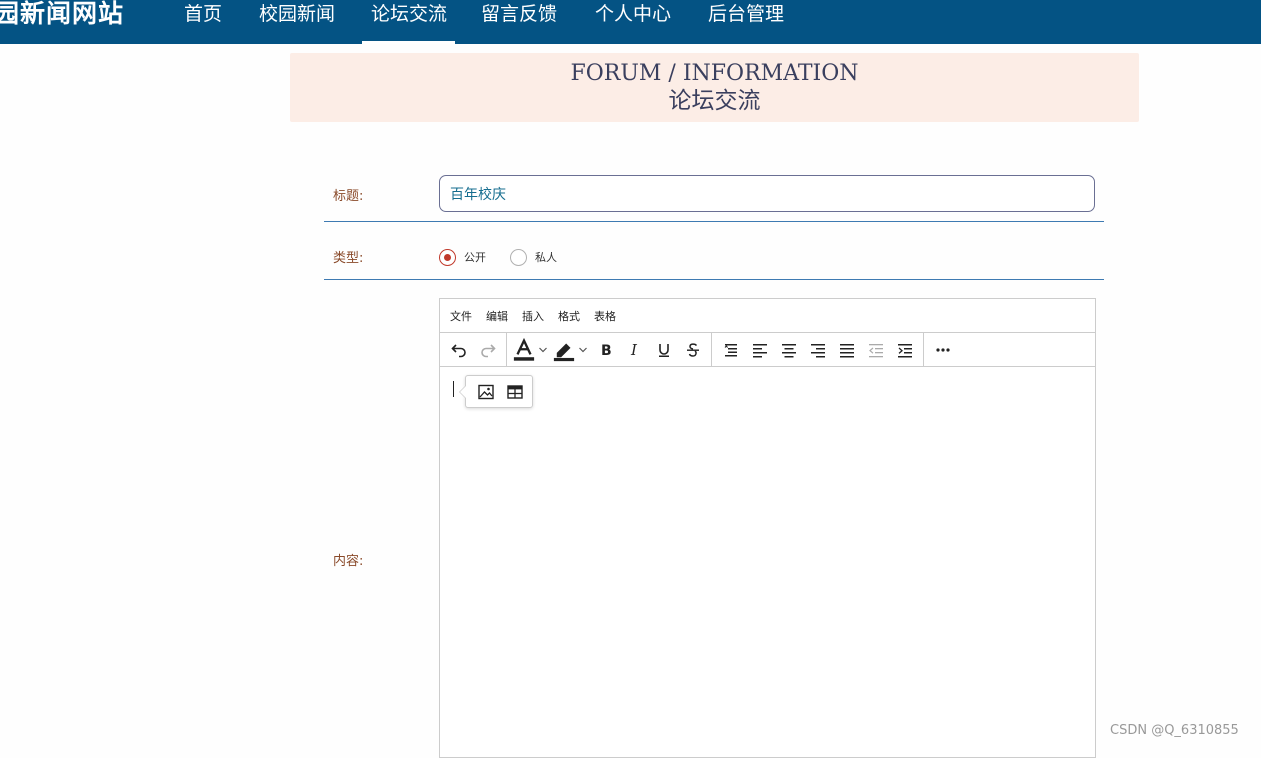 Image resolution: width=1261 pixels, height=758 pixels. Describe the element at coordinates (692, 350) in the screenshot. I see `strikethrough-icon` at that location.